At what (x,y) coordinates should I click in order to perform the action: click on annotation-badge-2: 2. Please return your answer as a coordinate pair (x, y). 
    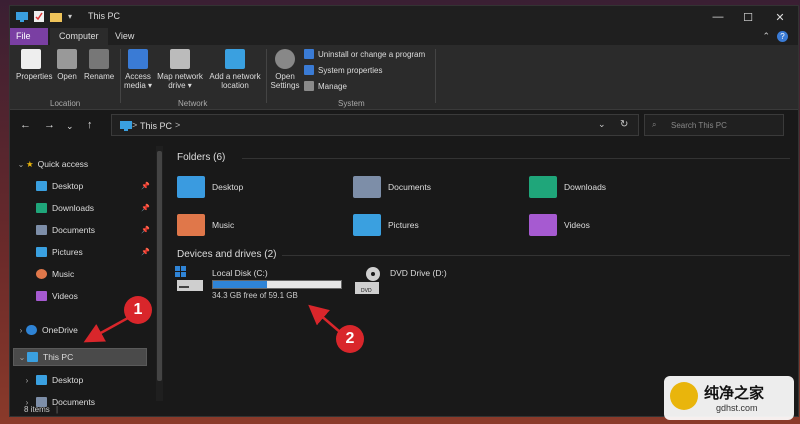
    Looking at the image, I should click on (350, 339).